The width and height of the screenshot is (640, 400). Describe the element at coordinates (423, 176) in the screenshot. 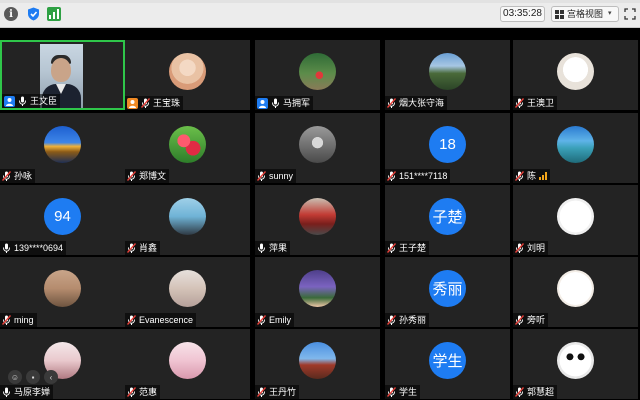

I see `participant-name: 151****7118` at that location.